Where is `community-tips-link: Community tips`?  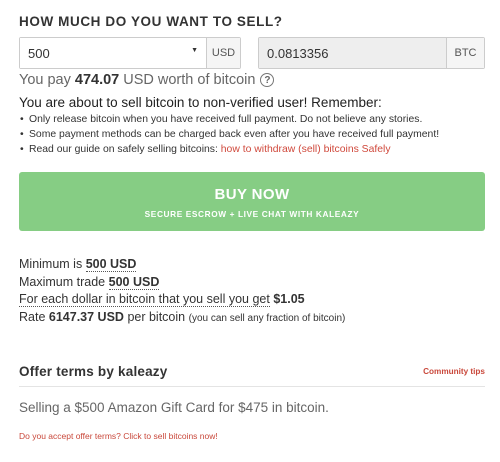
community-tips-link: Community tips is located at coordinates (454, 371).